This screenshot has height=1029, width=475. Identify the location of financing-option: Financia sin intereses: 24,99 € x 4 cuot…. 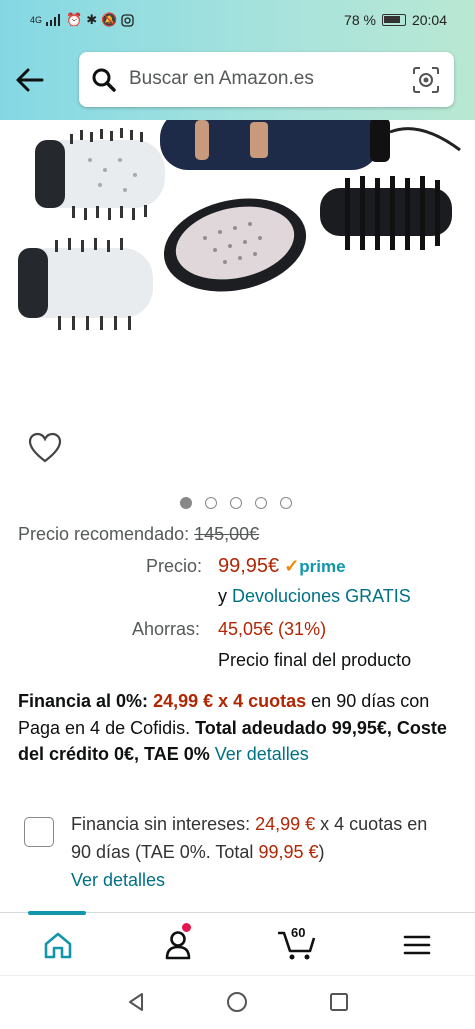
(261, 852).